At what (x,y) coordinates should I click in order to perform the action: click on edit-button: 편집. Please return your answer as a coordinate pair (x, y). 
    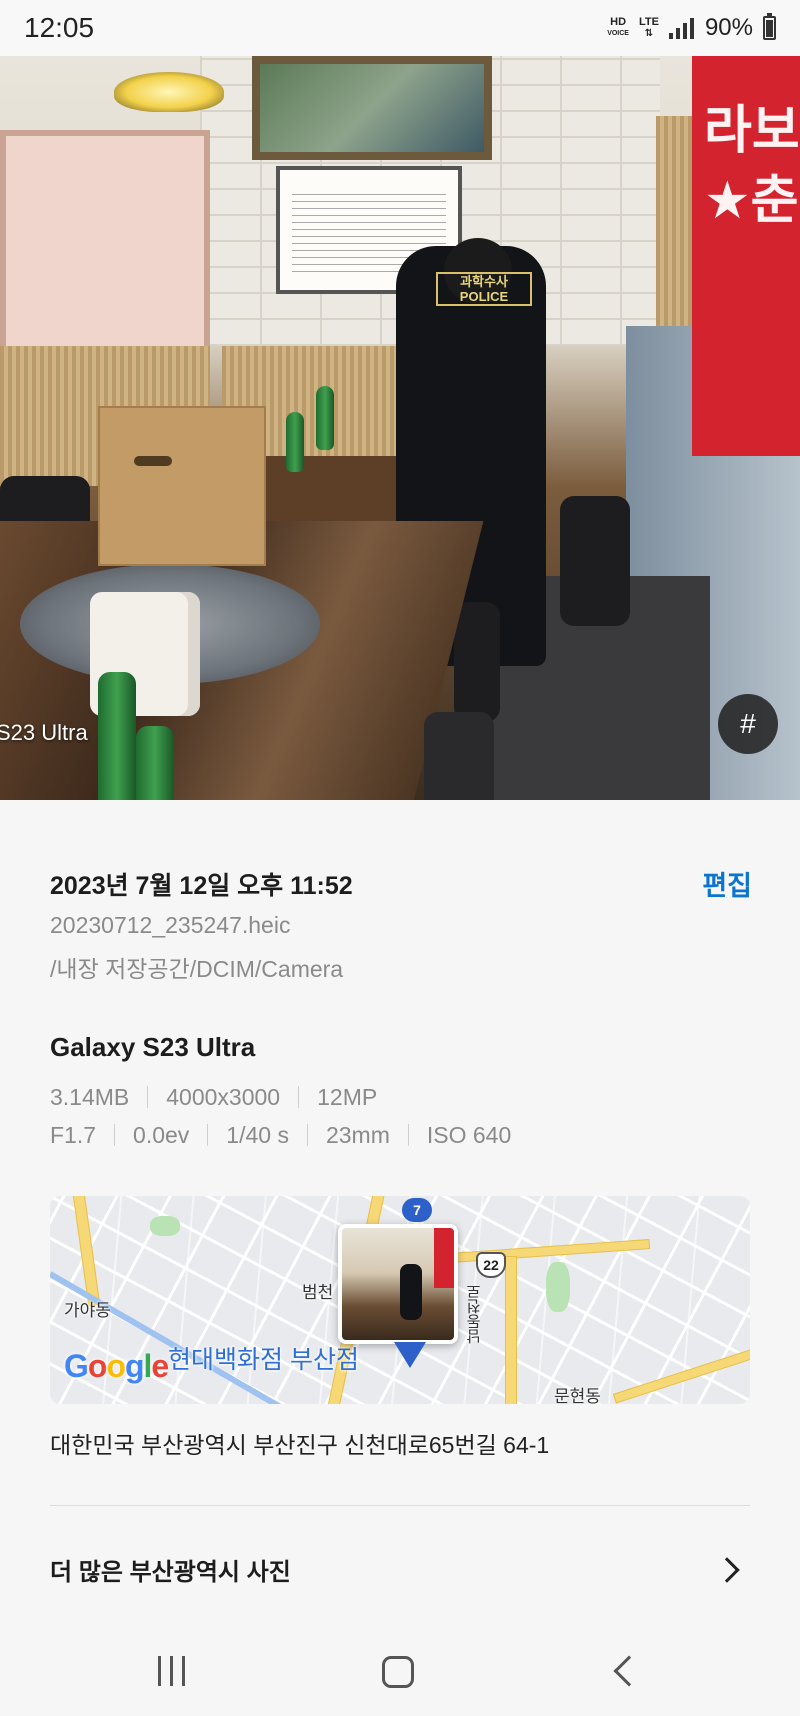
    Looking at the image, I should click on (727, 883).